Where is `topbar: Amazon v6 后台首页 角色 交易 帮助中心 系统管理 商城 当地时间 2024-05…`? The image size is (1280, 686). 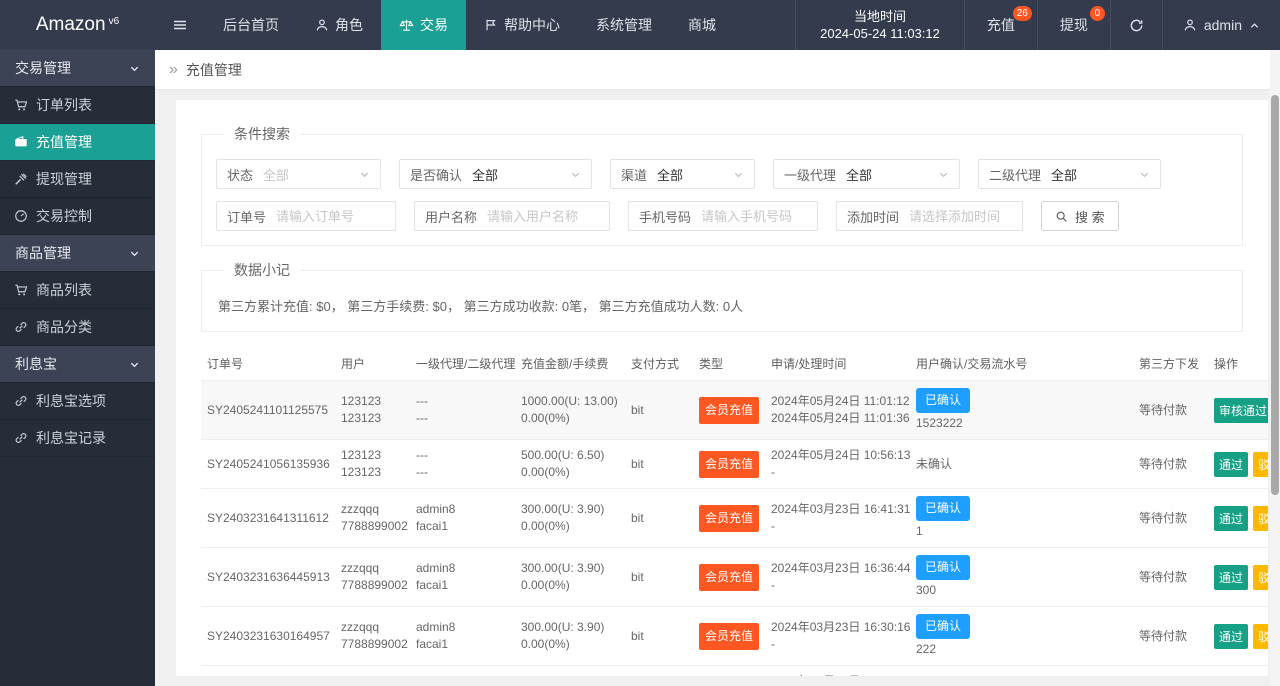
topbar: Amazon v6 后台首页 角色 交易 帮助中心 系统管理 商城 当地时间 2024-05… is located at coordinates (640, 25).